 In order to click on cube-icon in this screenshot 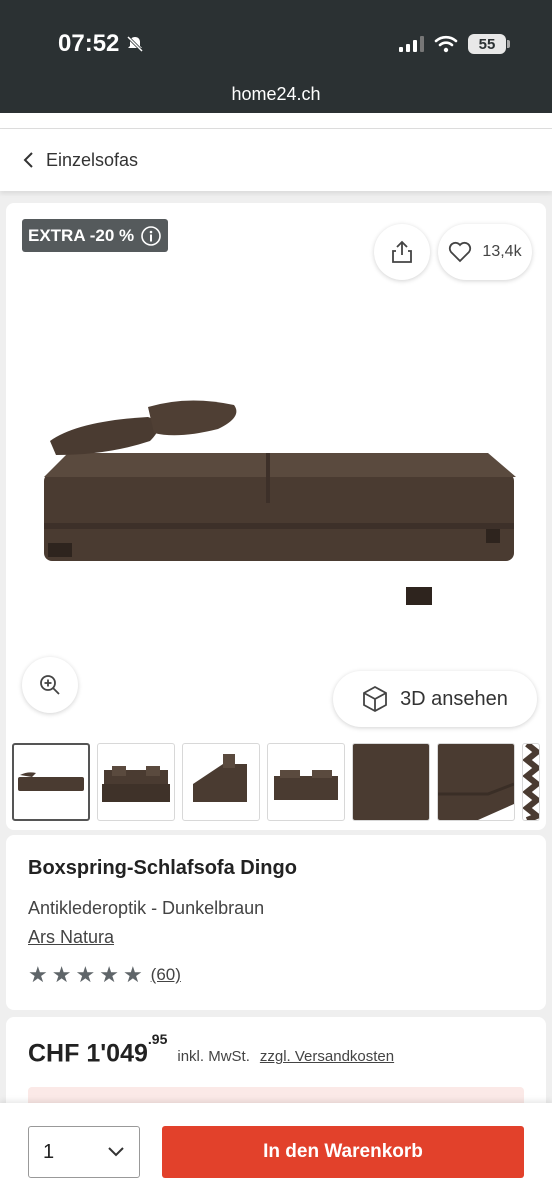, I will do `click(375, 699)`.